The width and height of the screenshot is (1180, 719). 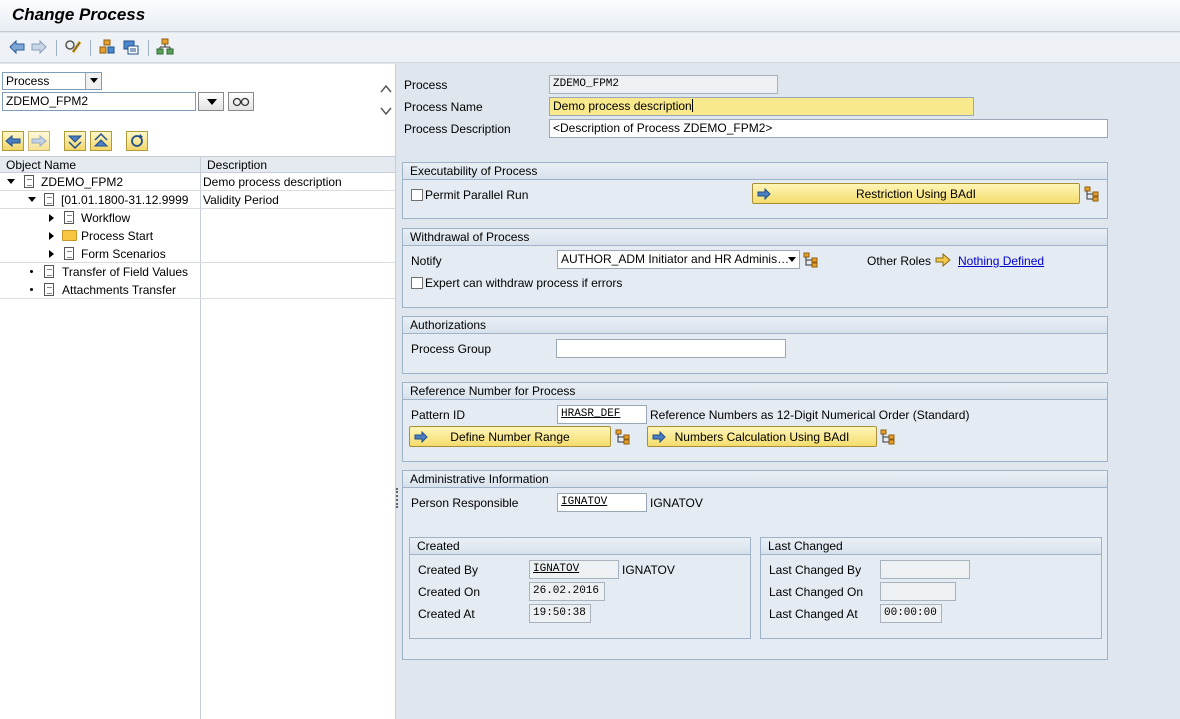 I want to click on text-cursor, so click(x=692, y=105).